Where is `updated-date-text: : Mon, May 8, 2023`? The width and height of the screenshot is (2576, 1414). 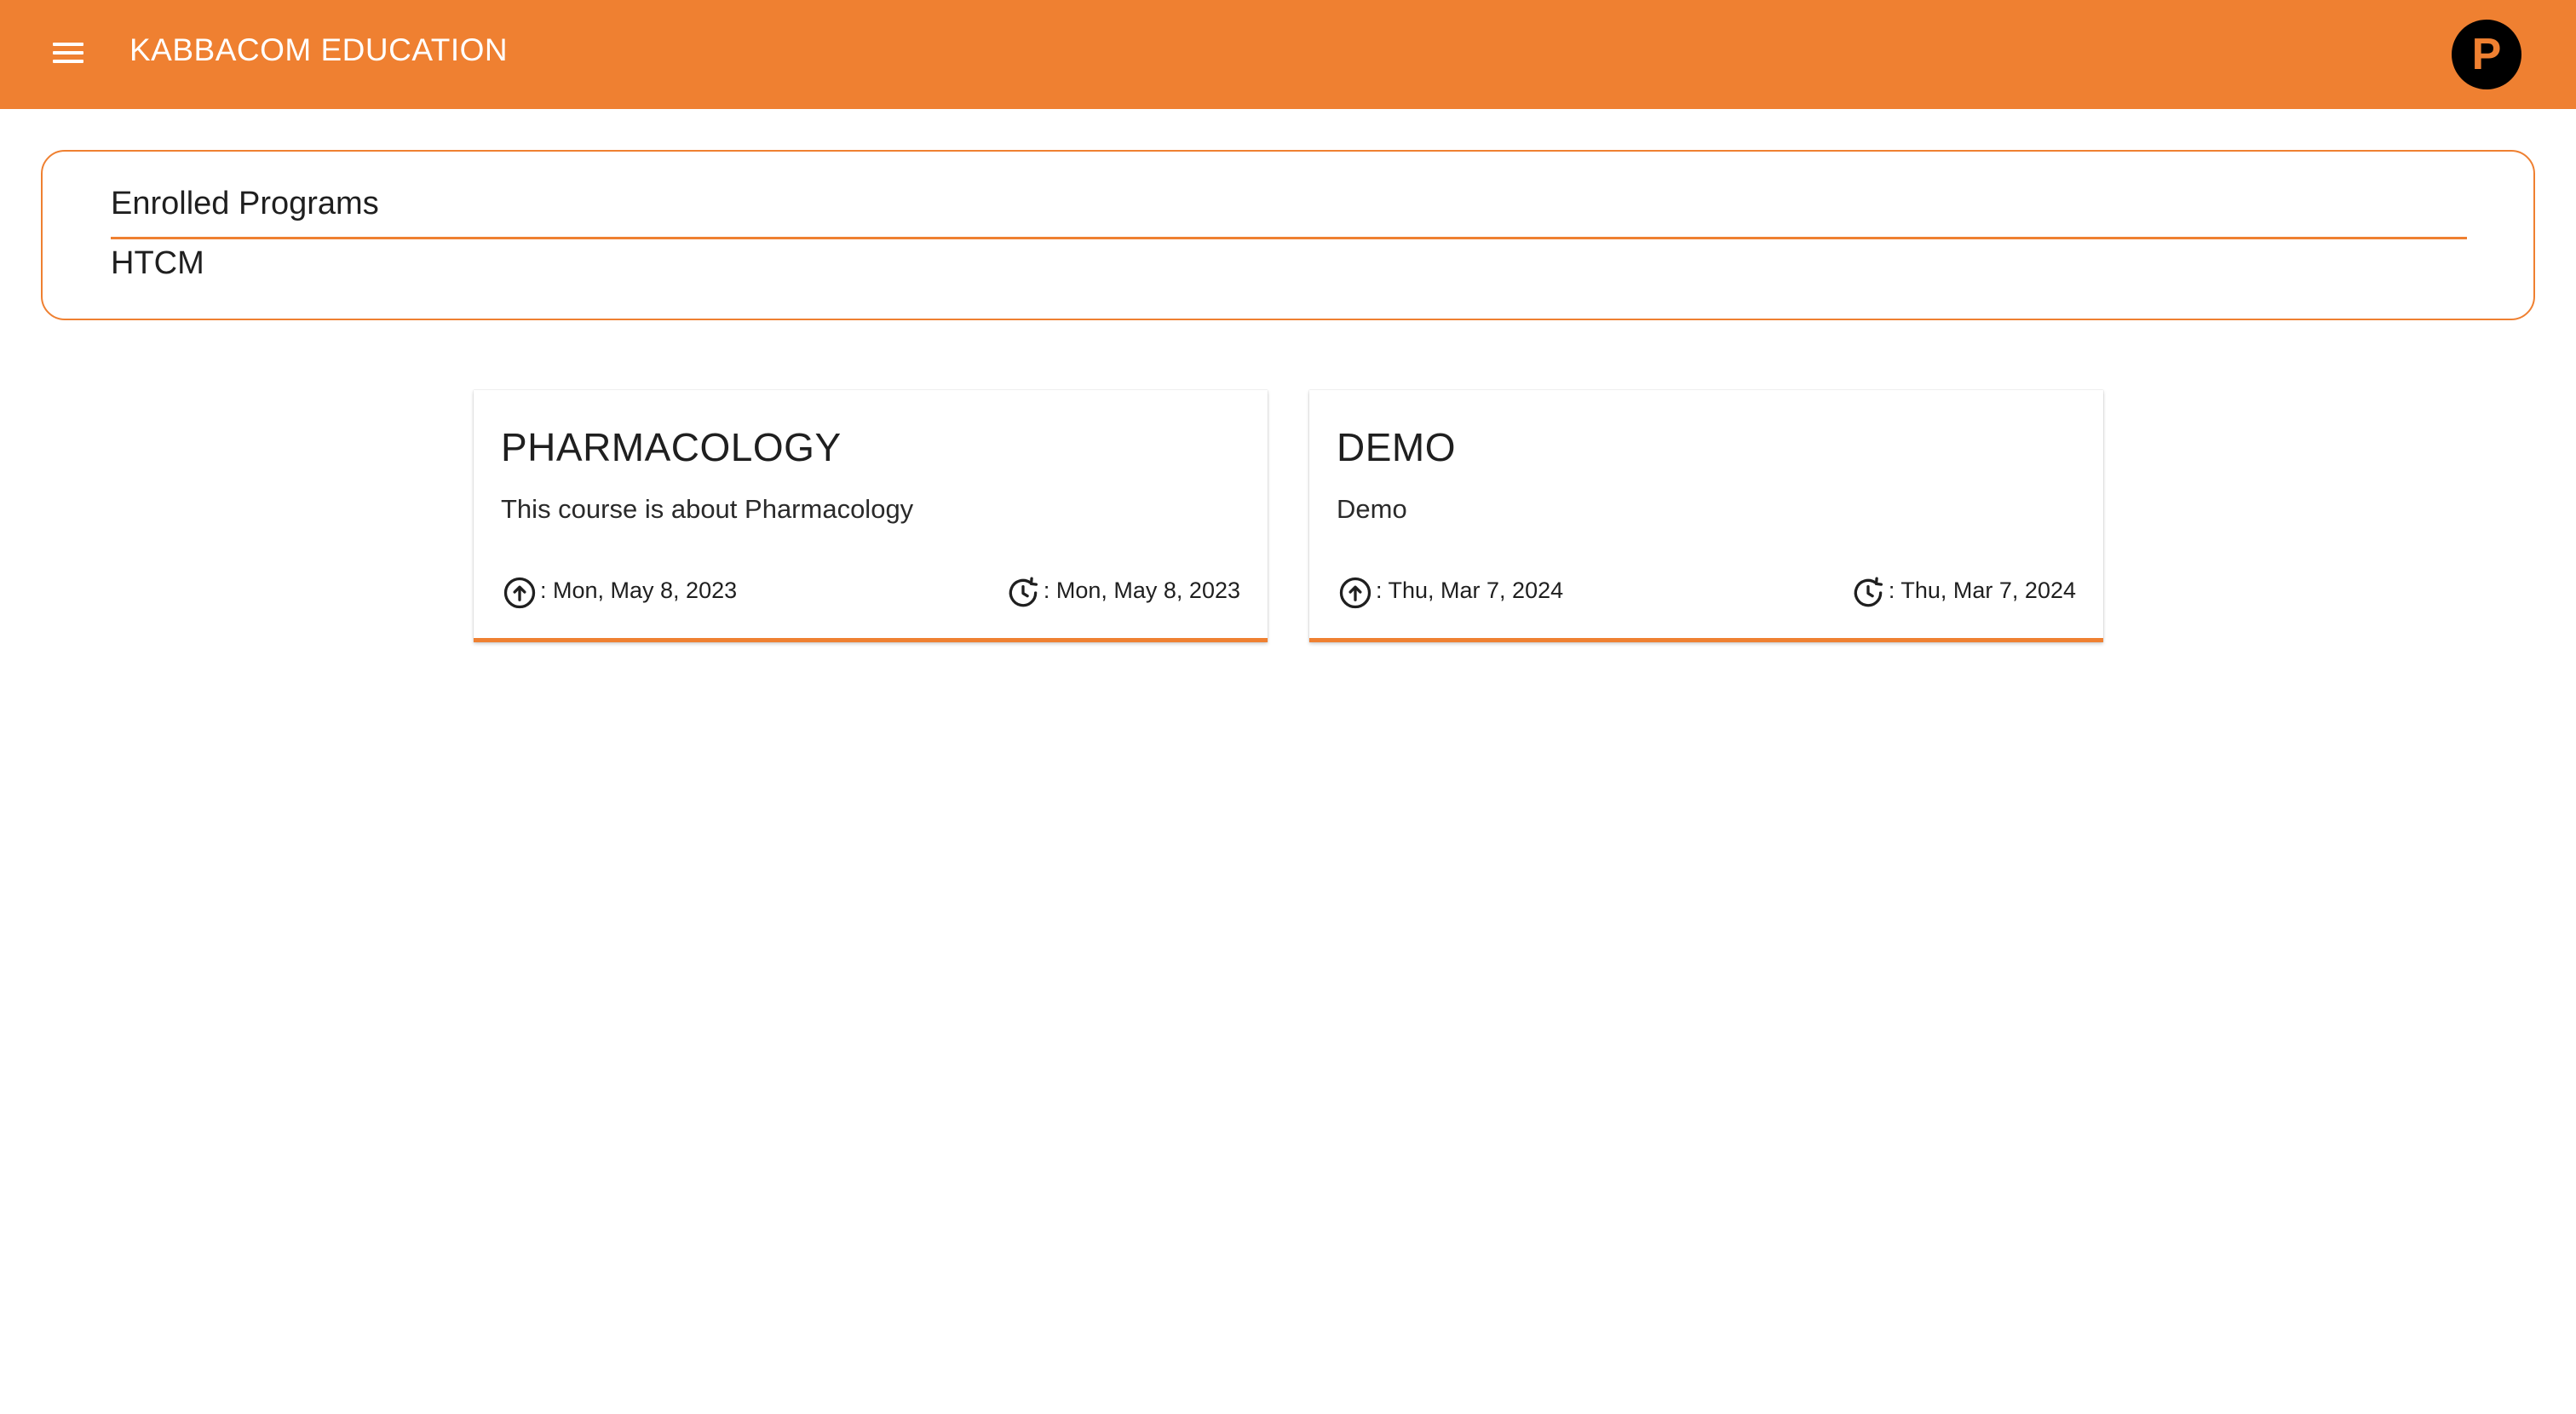
updated-date-text: : Mon, May 8, 2023 is located at coordinates (1142, 590).